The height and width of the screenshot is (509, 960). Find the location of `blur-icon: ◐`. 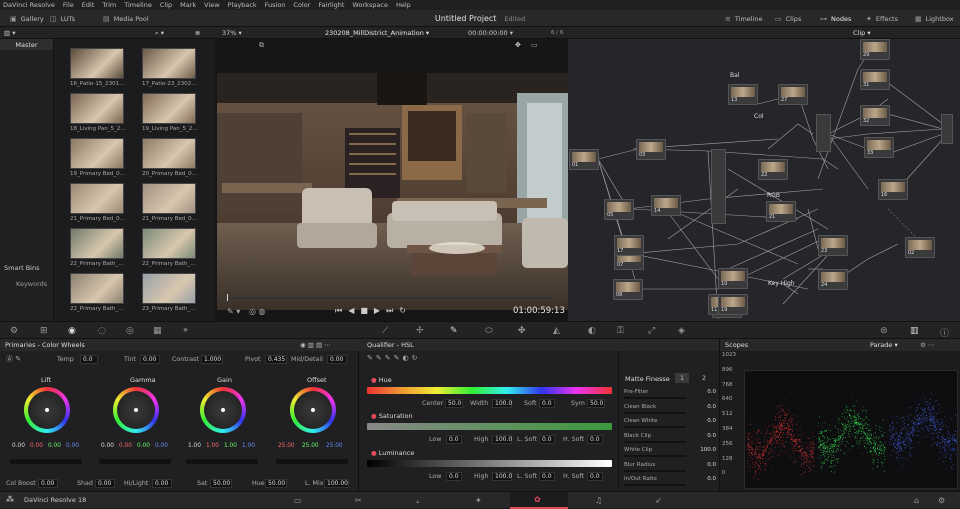

blur-icon: ◐ is located at coordinates (592, 331).